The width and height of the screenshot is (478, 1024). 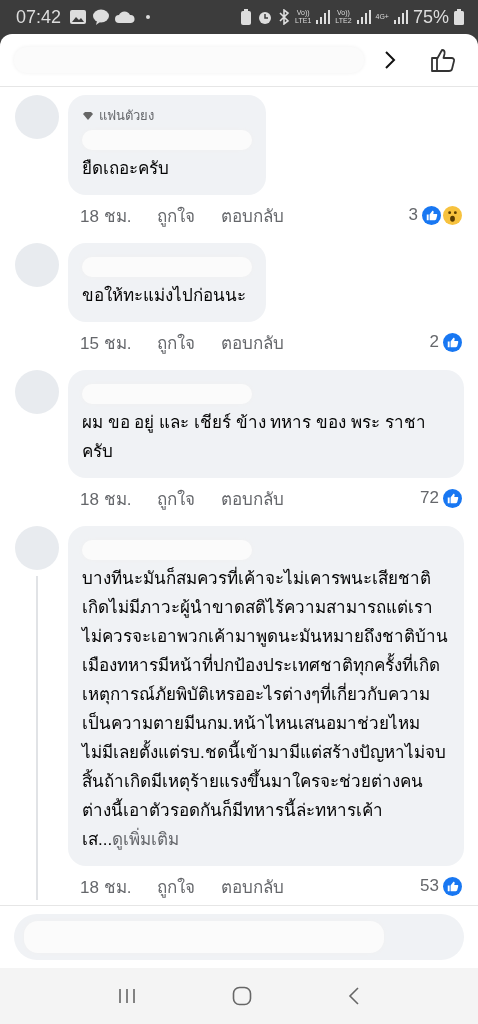 I want to click on comment-time: 15 ชม., so click(x=106, y=343).